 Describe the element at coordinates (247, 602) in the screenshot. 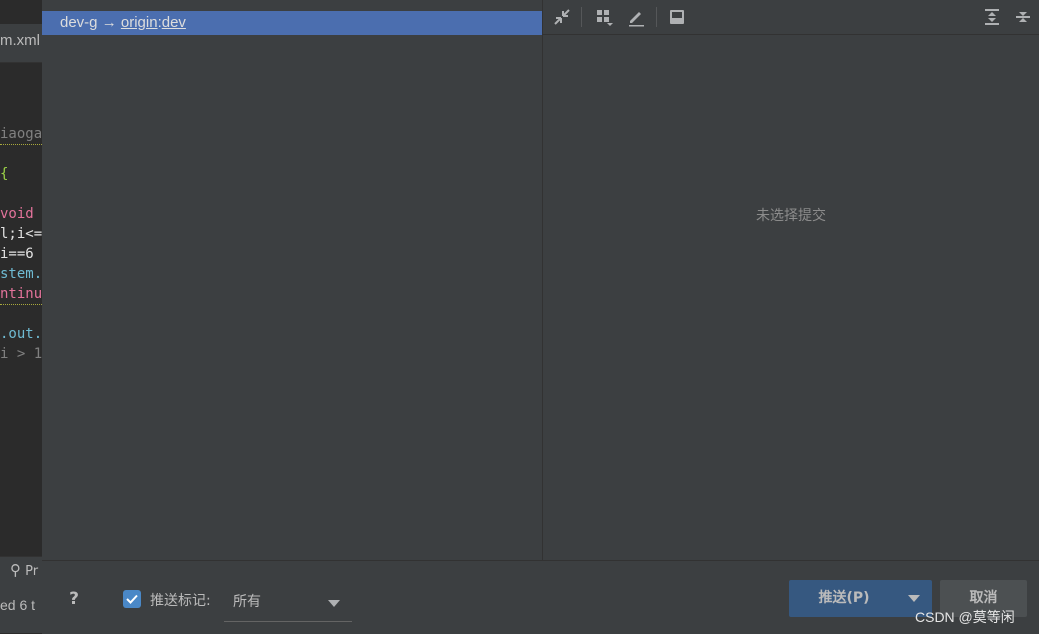

I see `push-tags-select-value: 所有` at that location.